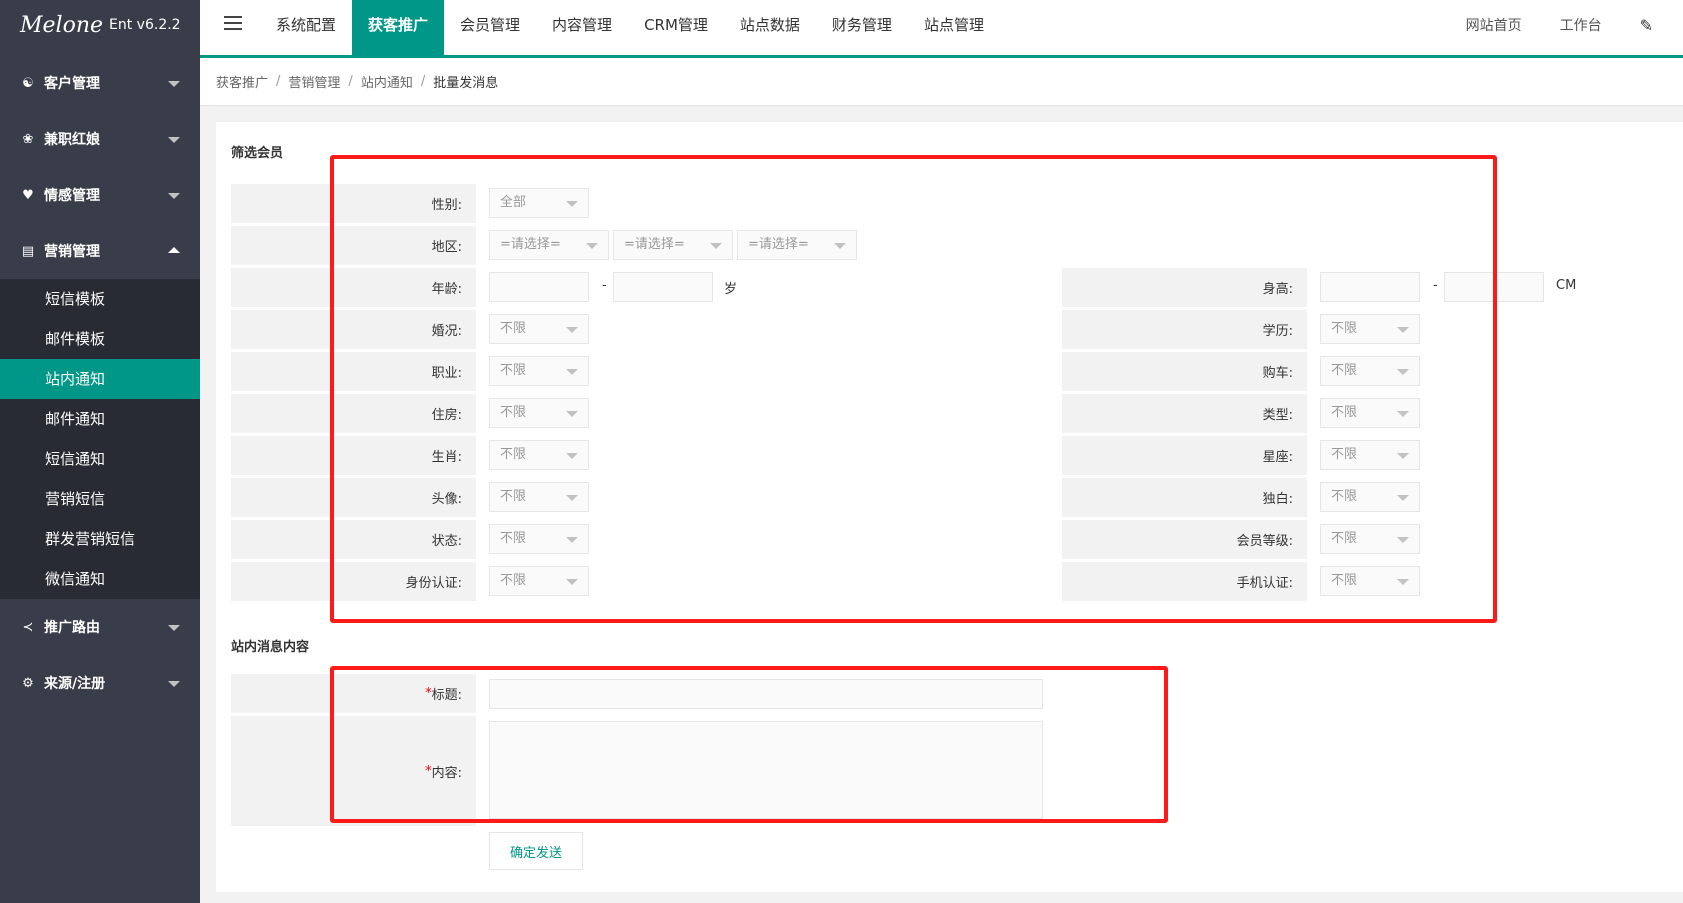 Image resolution: width=1683 pixels, height=903 pixels. Describe the element at coordinates (676, 27) in the screenshot. I see `tab-crm: CRM管理` at that location.